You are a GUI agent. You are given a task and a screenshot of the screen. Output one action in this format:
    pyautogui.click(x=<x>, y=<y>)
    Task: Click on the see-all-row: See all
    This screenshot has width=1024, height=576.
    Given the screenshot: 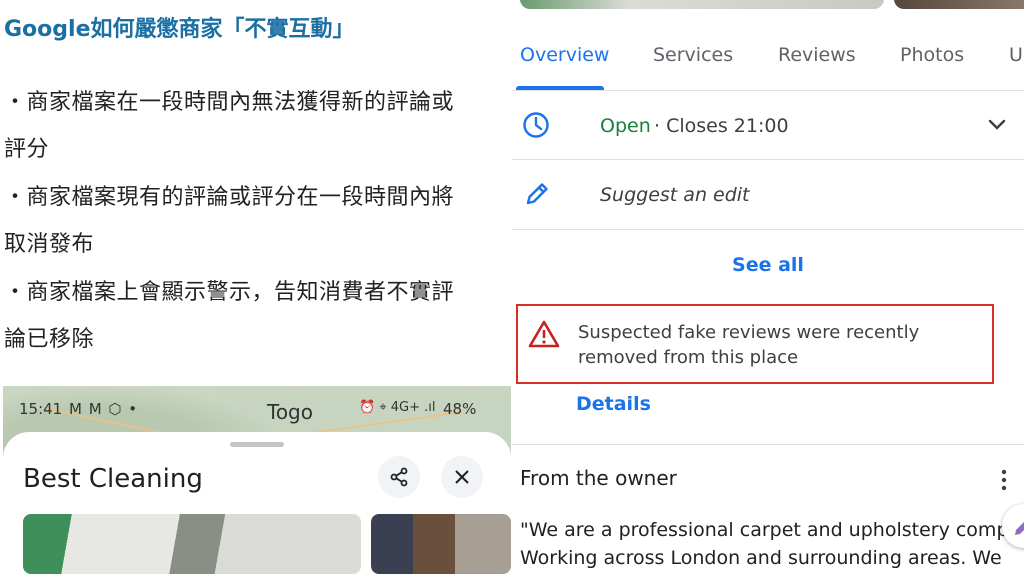 What is the action you would take?
    pyautogui.click(x=768, y=267)
    